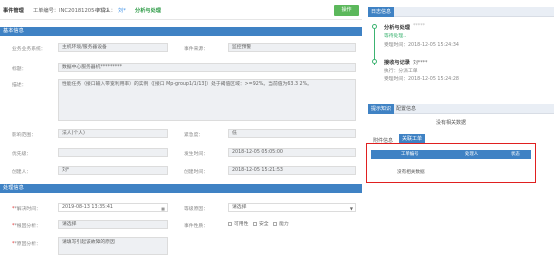 The height and width of the screenshot is (265, 554). Describe the element at coordinates (196, 49) in the screenshot. I see `event-source-label: 事件来源：` at that location.